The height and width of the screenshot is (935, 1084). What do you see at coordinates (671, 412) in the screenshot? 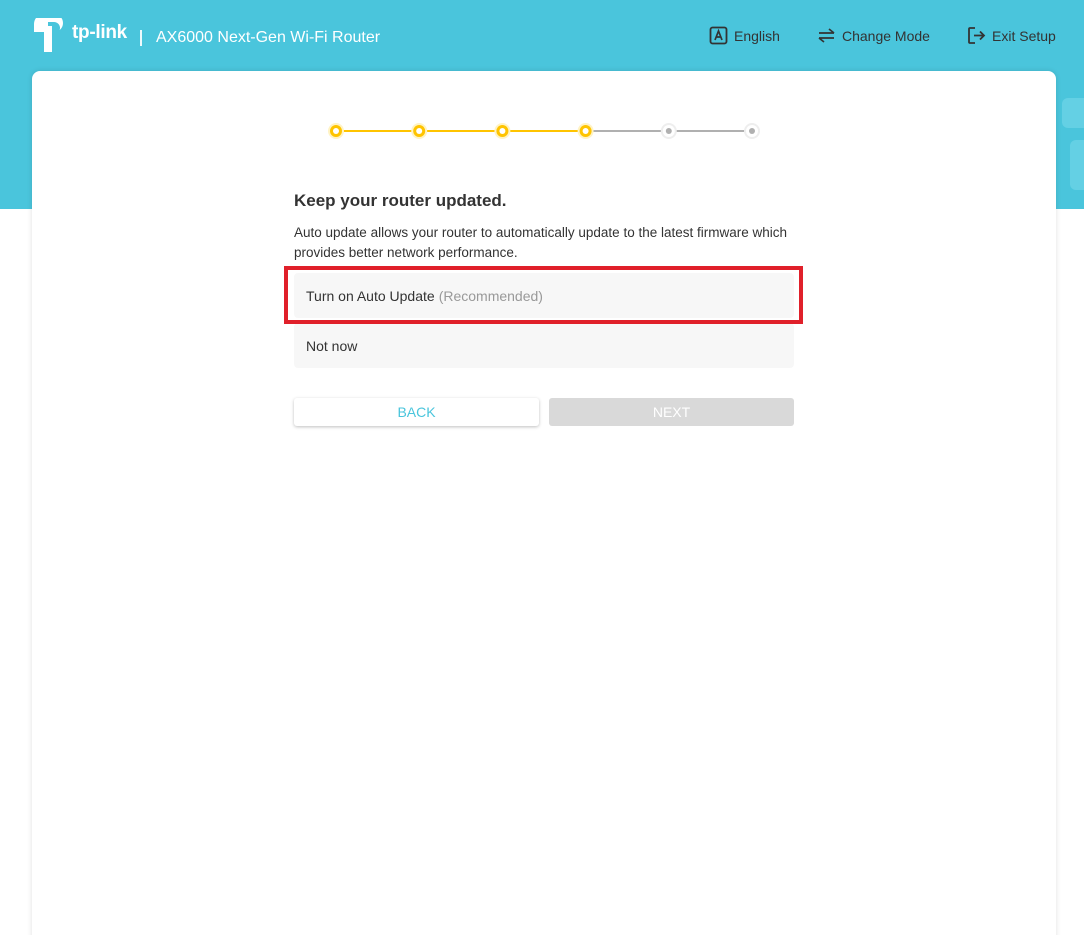
I see `next-button: NEXT` at bounding box center [671, 412].